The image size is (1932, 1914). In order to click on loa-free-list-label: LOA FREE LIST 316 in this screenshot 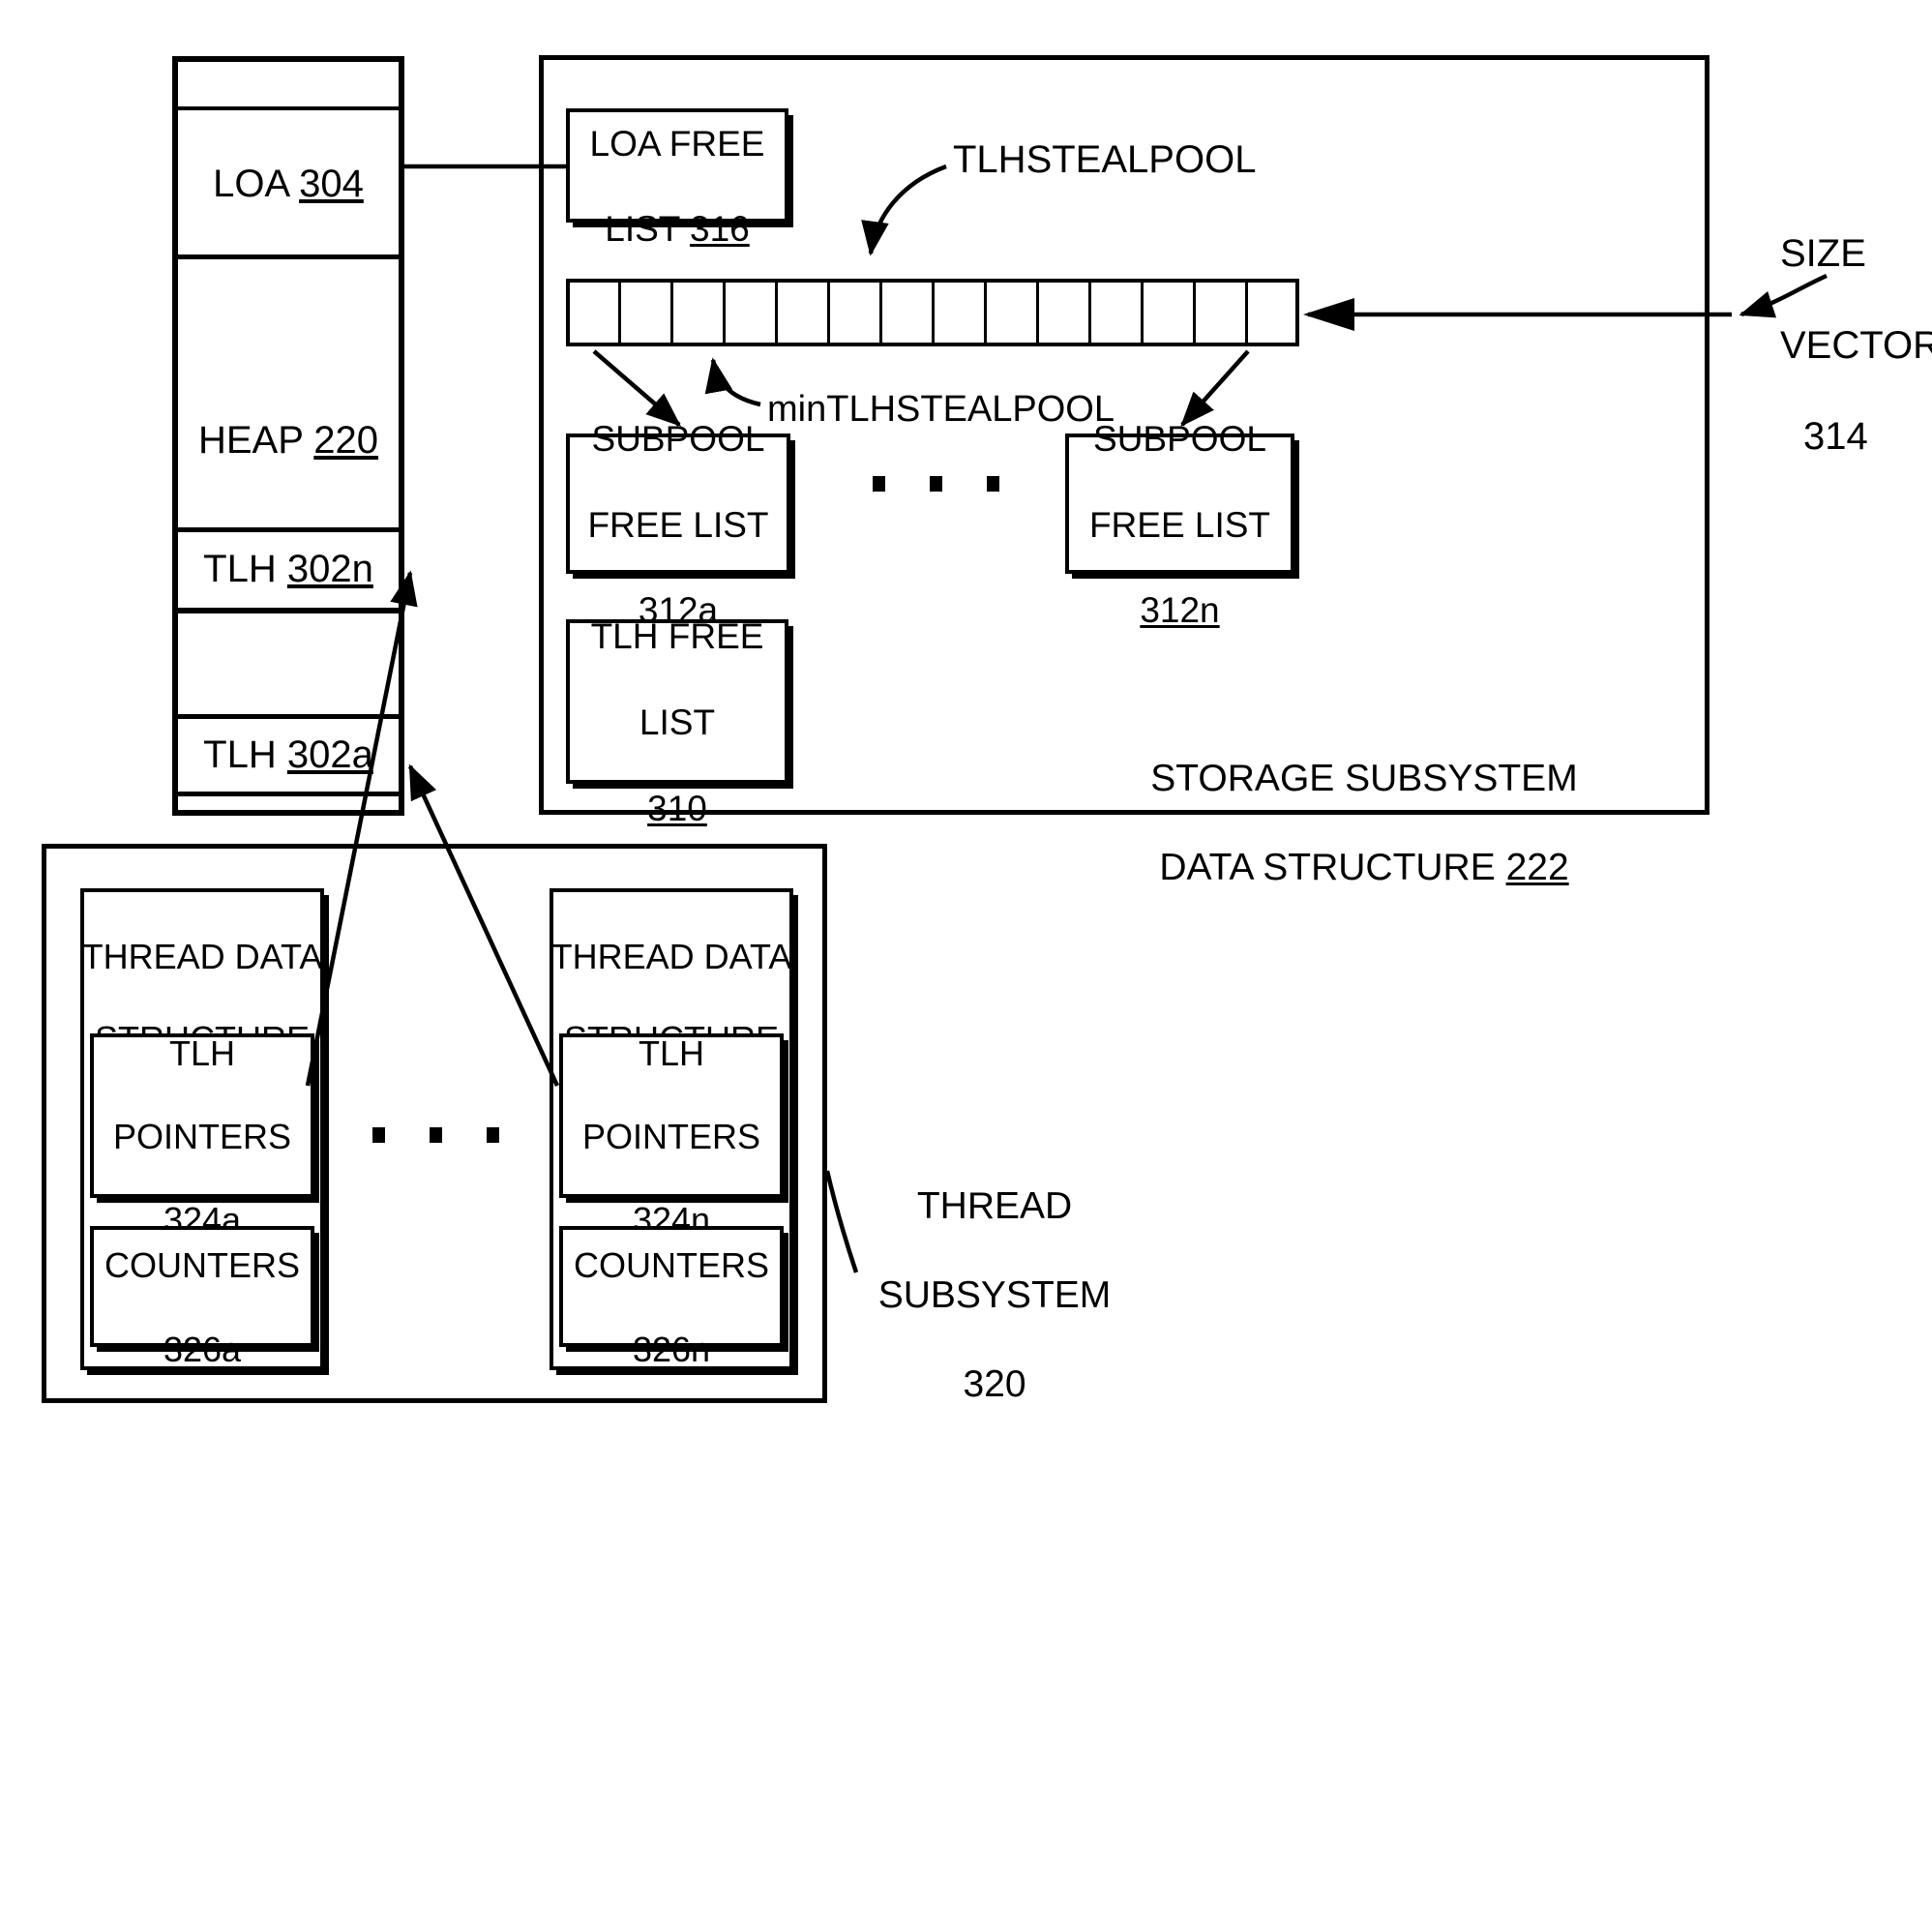, I will do `click(677, 179)`.